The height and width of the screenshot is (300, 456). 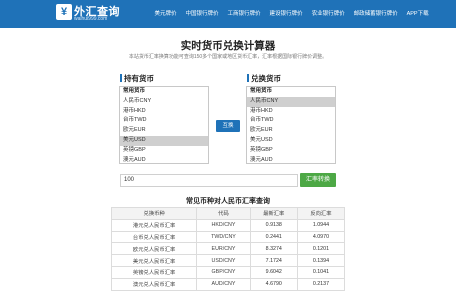 I want to click on column-header: 反向汇率, so click(x=321, y=213).